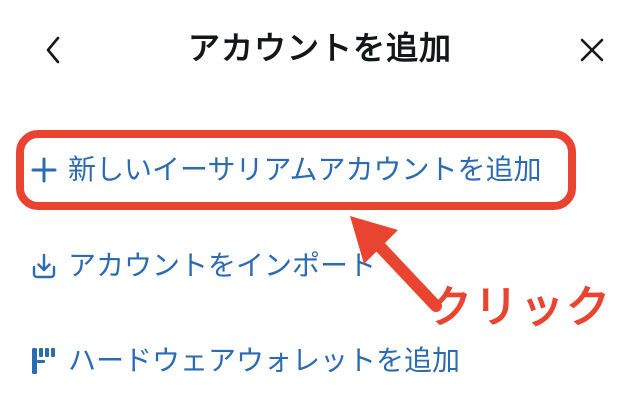 The image size is (640, 420). Describe the element at coordinates (264, 360) in the screenshot. I see `add-hardware-wallet-label: ハードウェアウォレットを追加` at that location.